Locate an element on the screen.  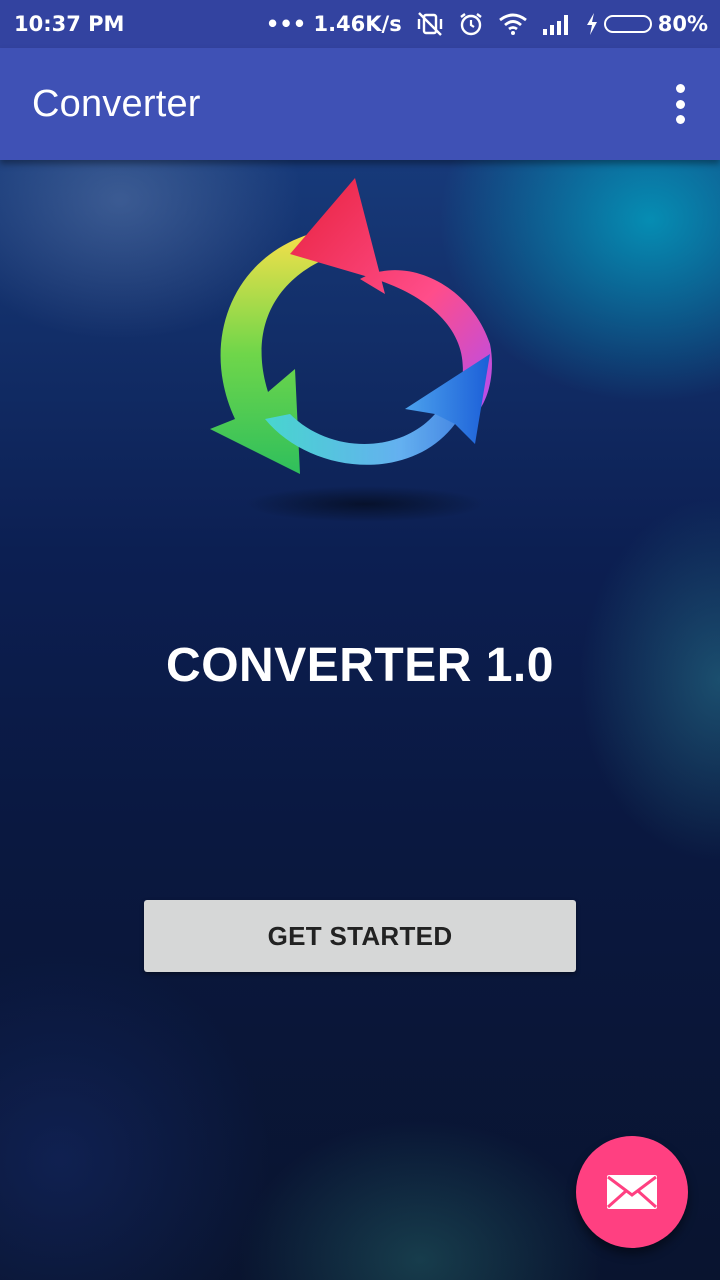
converter-arrows-icon is located at coordinates (351, 350).